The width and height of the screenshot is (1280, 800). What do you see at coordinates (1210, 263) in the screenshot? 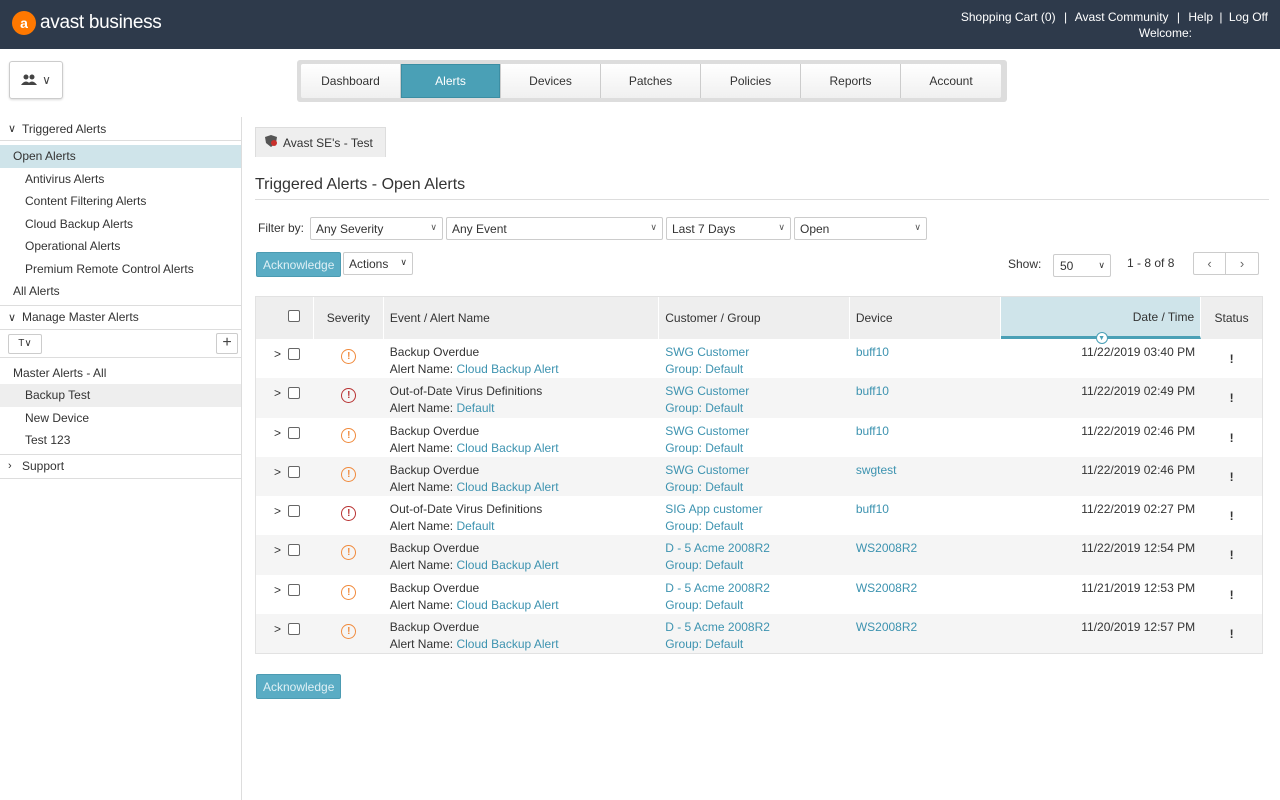
I see `previous-page-button: ‹` at bounding box center [1210, 263].